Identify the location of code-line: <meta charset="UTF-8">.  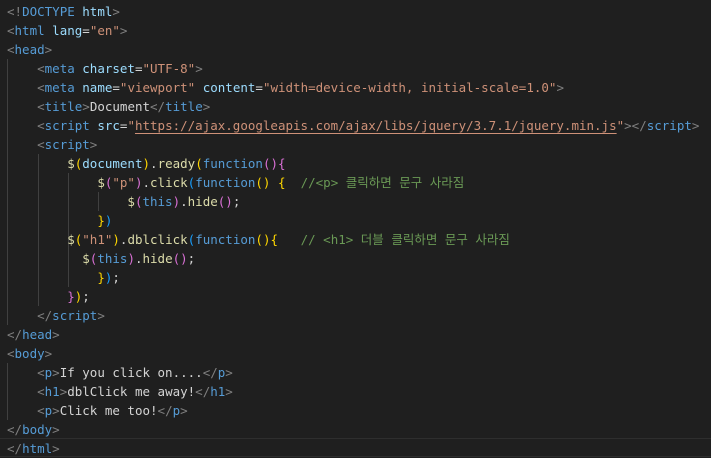
(105, 68).